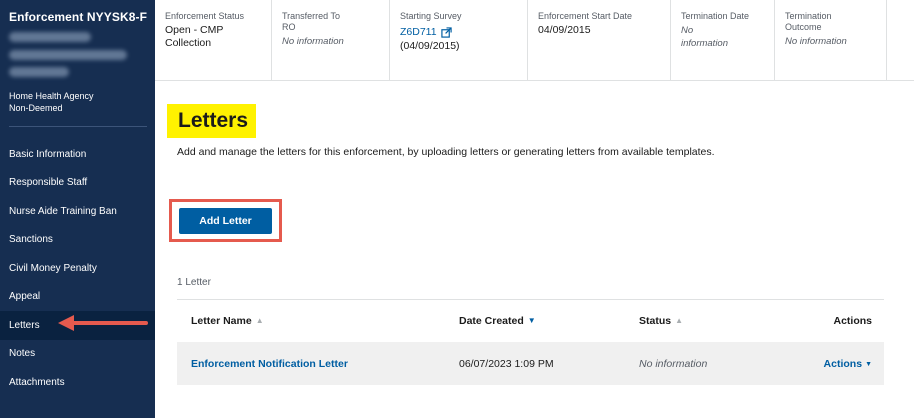 The image size is (914, 418). Describe the element at coordinates (491, 321) in the screenshot. I see `column-header-date-created-label: Date Created` at that location.